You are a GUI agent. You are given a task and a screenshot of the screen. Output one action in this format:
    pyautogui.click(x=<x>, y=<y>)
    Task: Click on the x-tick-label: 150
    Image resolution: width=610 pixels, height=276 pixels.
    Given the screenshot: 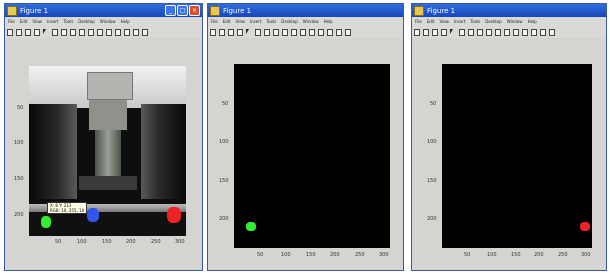 What is the action you would take?
    pyautogui.click(x=516, y=255)
    